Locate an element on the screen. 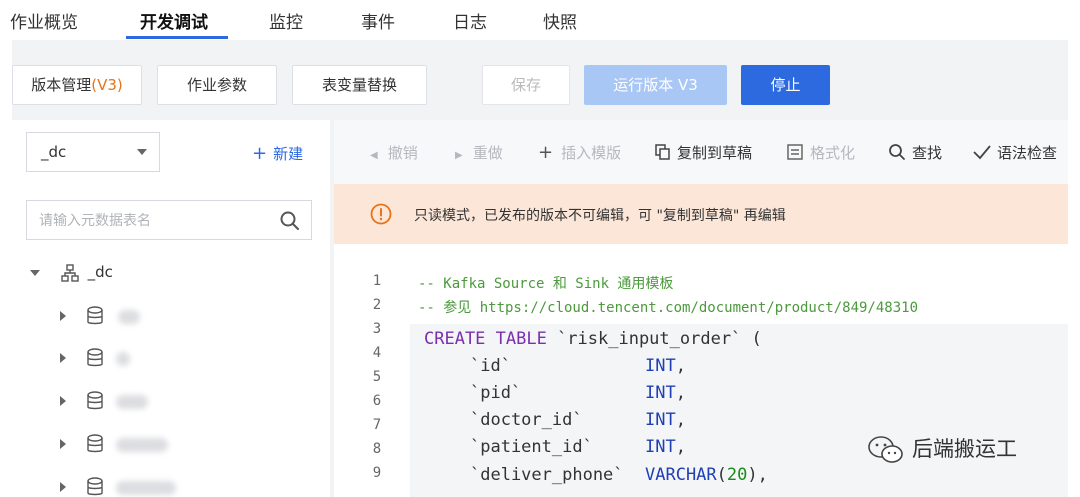 This screenshot has height=497, width=1080. tree-root-label: _dc is located at coordinates (100, 272).